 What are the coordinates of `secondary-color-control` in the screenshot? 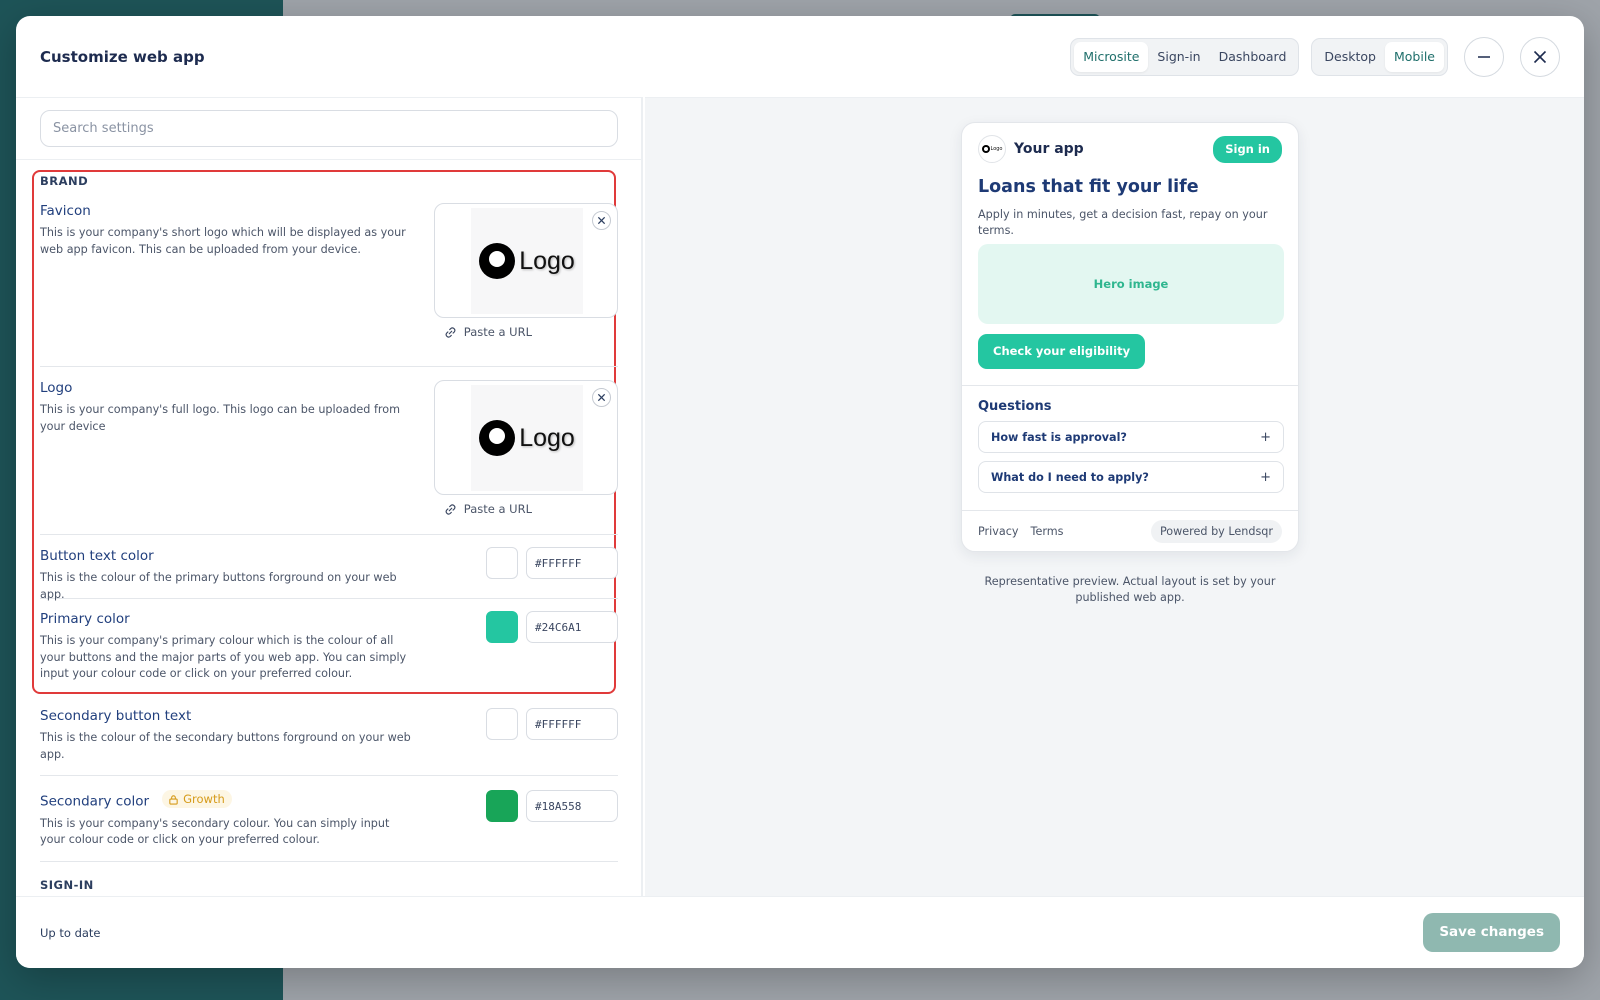 It's located at (552, 806).